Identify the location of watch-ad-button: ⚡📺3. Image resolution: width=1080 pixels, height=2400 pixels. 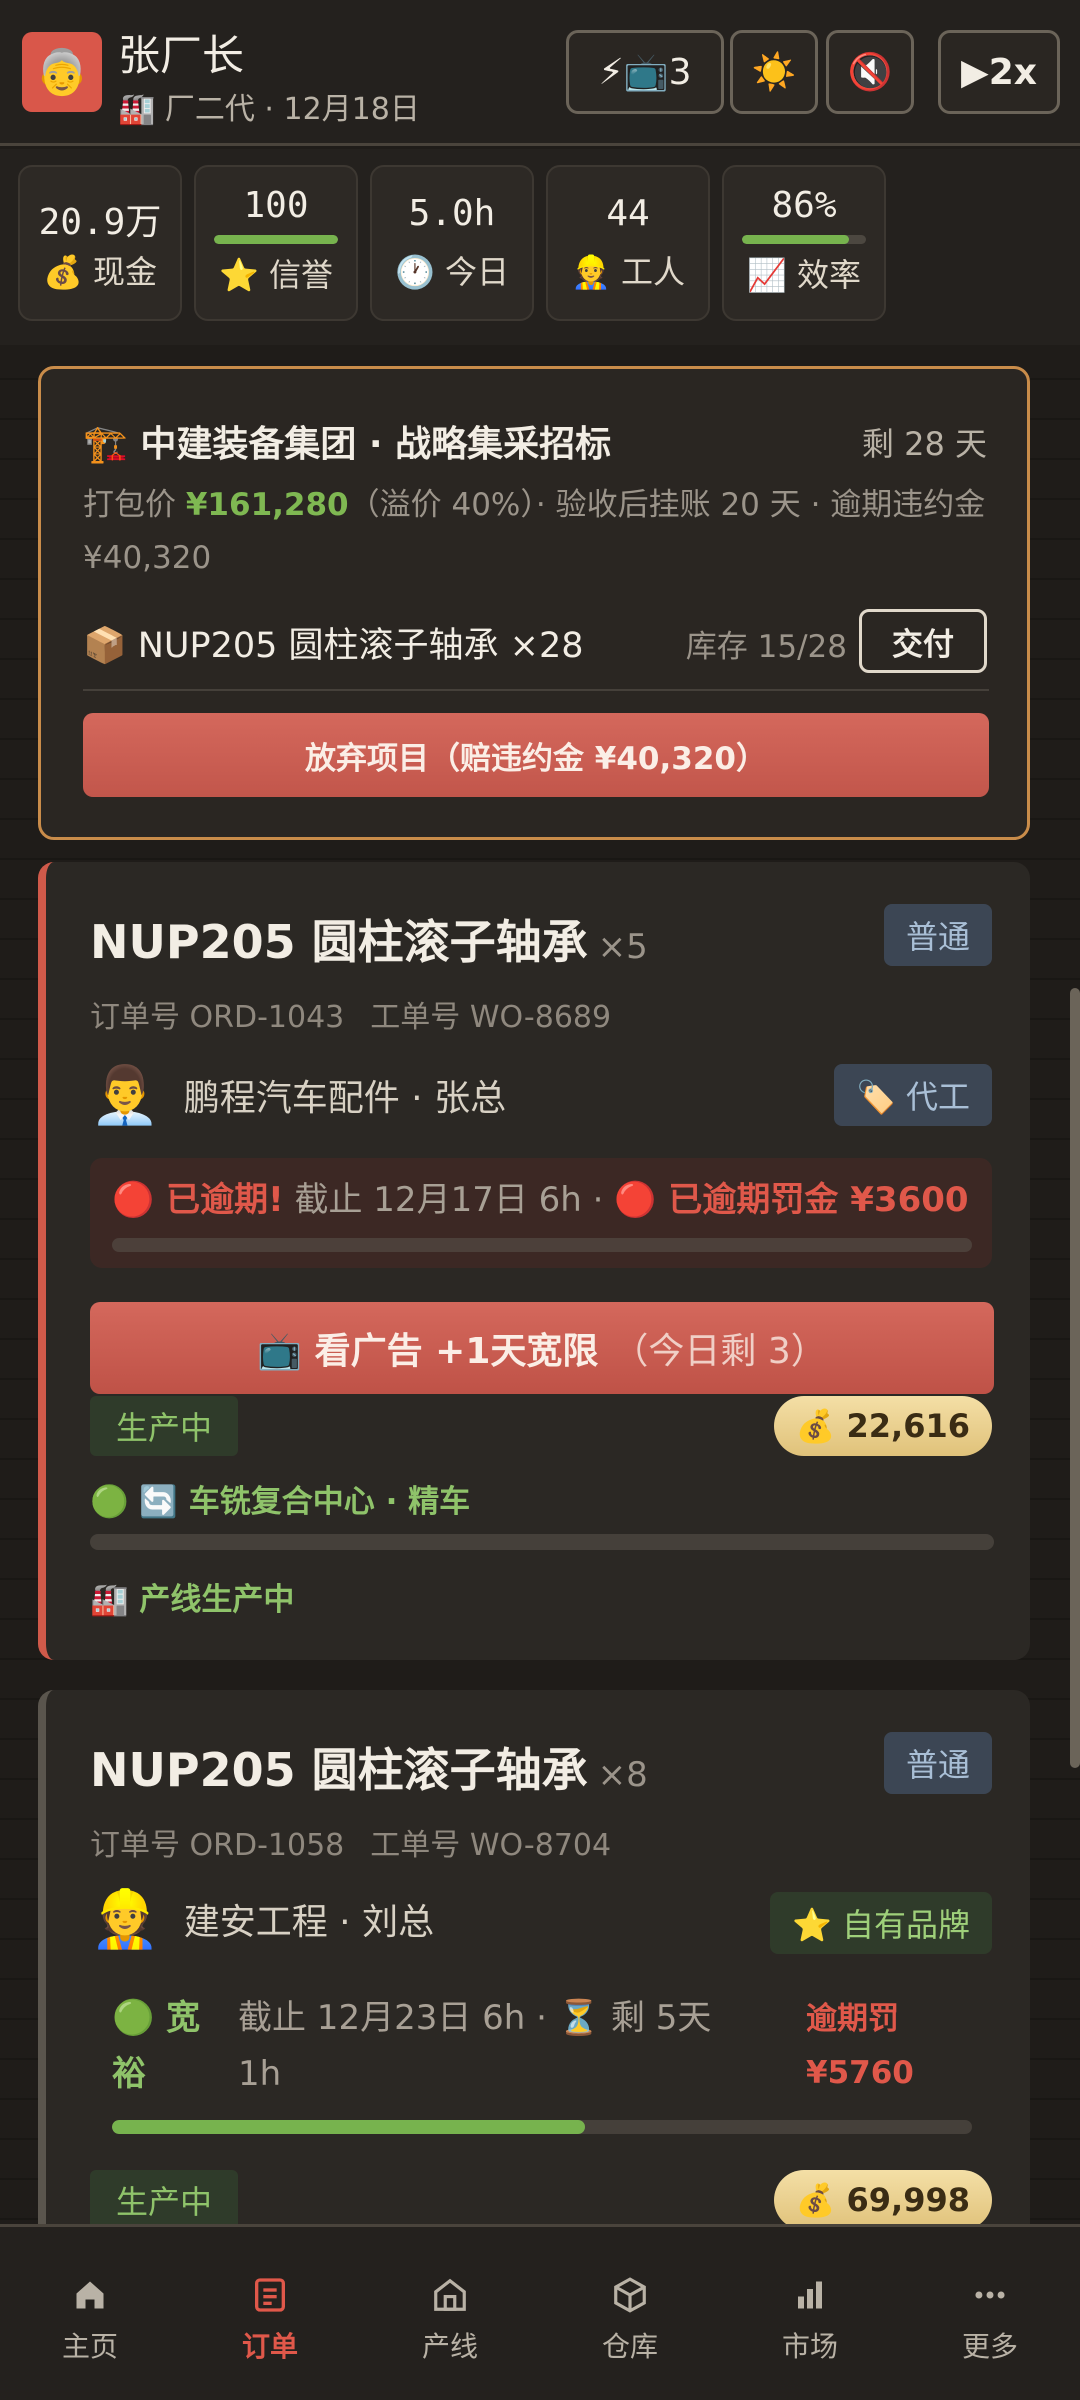
(645, 72).